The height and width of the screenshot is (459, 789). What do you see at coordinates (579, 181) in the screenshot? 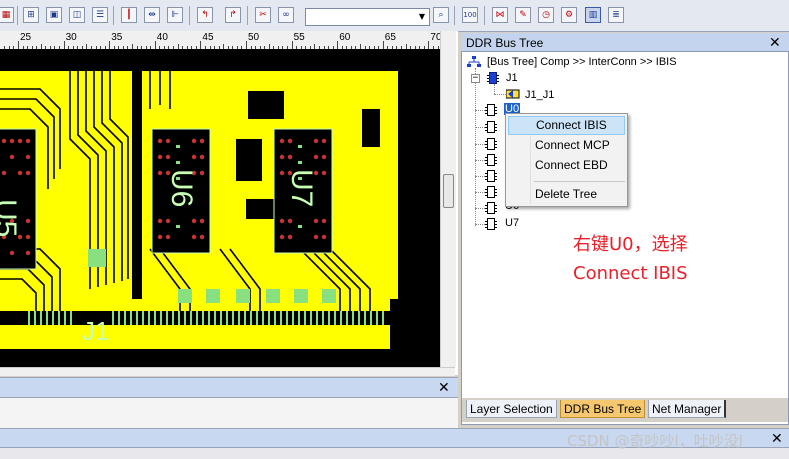
I see `menu-separator` at bounding box center [579, 181].